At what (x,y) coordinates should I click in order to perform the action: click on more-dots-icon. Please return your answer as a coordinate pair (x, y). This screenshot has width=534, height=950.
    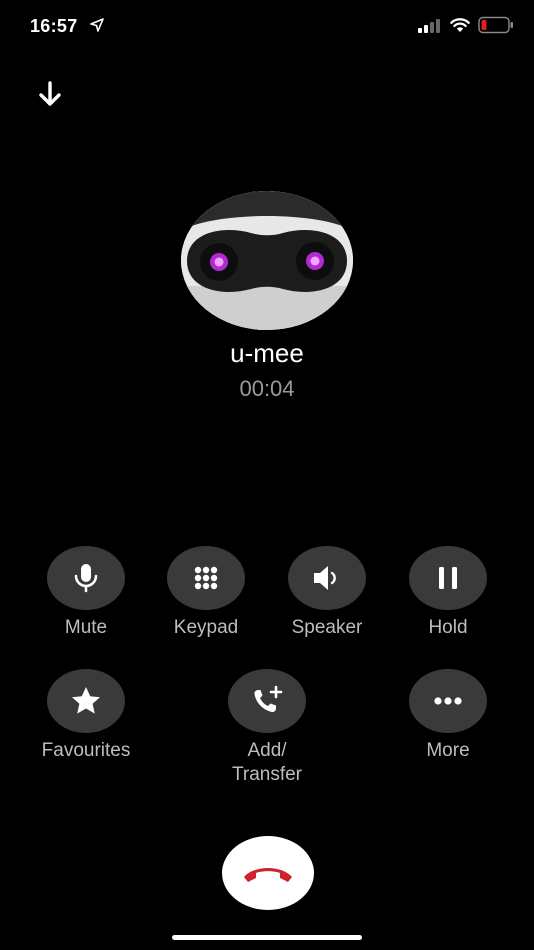
    Looking at the image, I should click on (448, 701).